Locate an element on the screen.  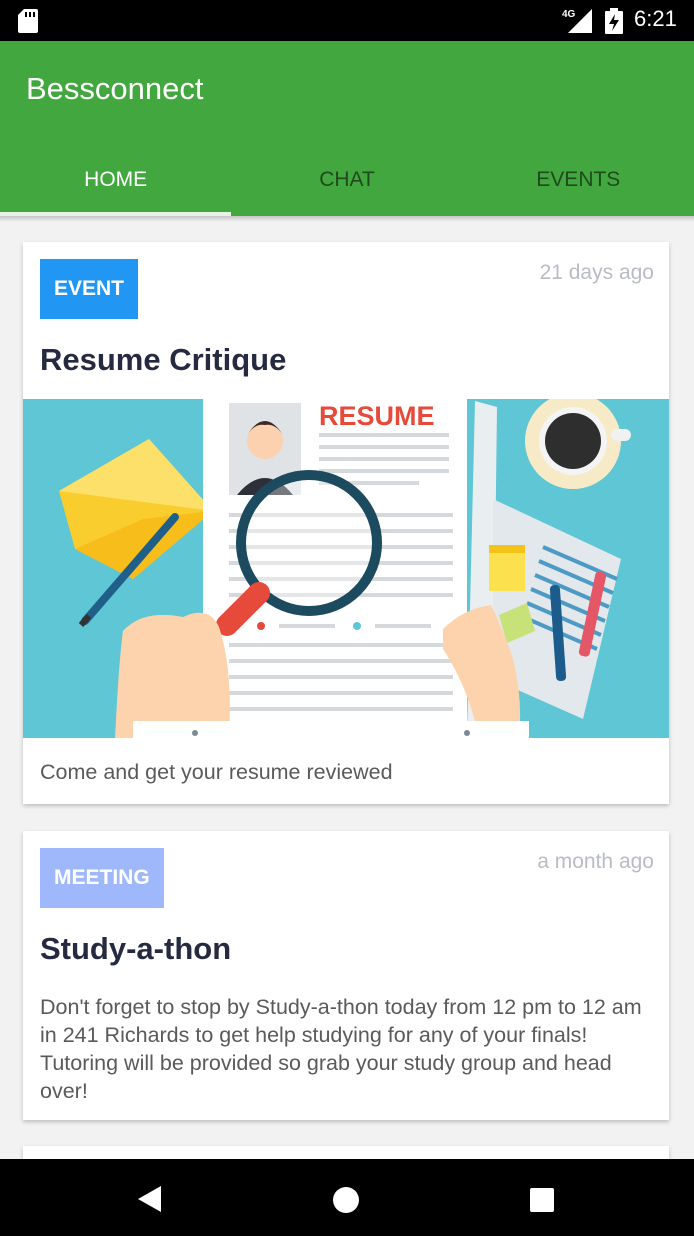
navigation-bar is located at coordinates (347, 1197).